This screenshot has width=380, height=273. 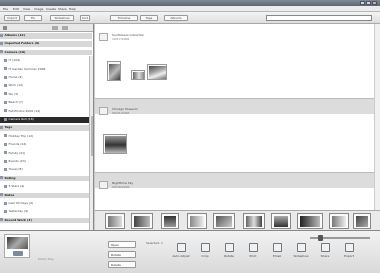 What do you see at coordinates (18, 211) in the screenshot?
I see `sidebar-item-label: Yesterday (9)` at bounding box center [18, 211].